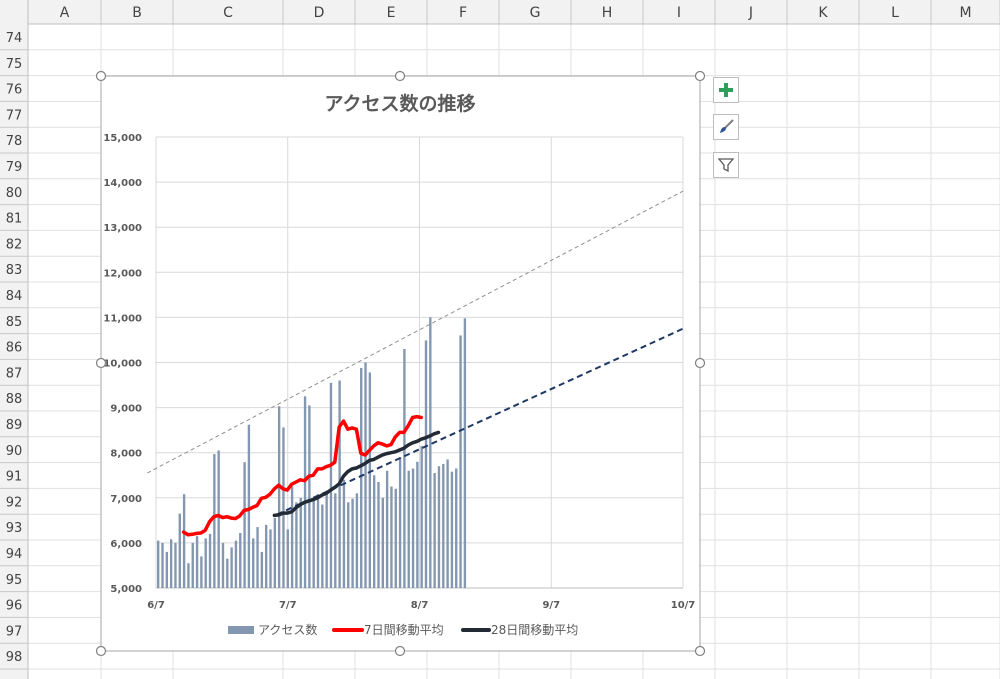 The width and height of the screenshot is (1000, 679). What do you see at coordinates (122, 364) in the screenshot?
I see `y-tick-label: 10,000` at bounding box center [122, 364].